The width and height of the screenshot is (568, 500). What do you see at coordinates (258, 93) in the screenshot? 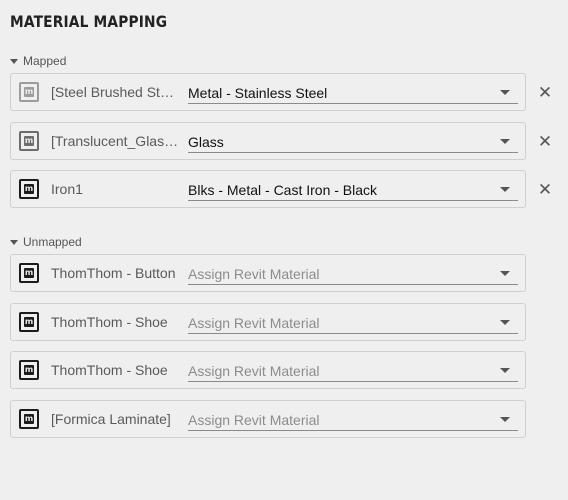
I see `dropdown-value: Metal - Stainless Steel` at bounding box center [258, 93].